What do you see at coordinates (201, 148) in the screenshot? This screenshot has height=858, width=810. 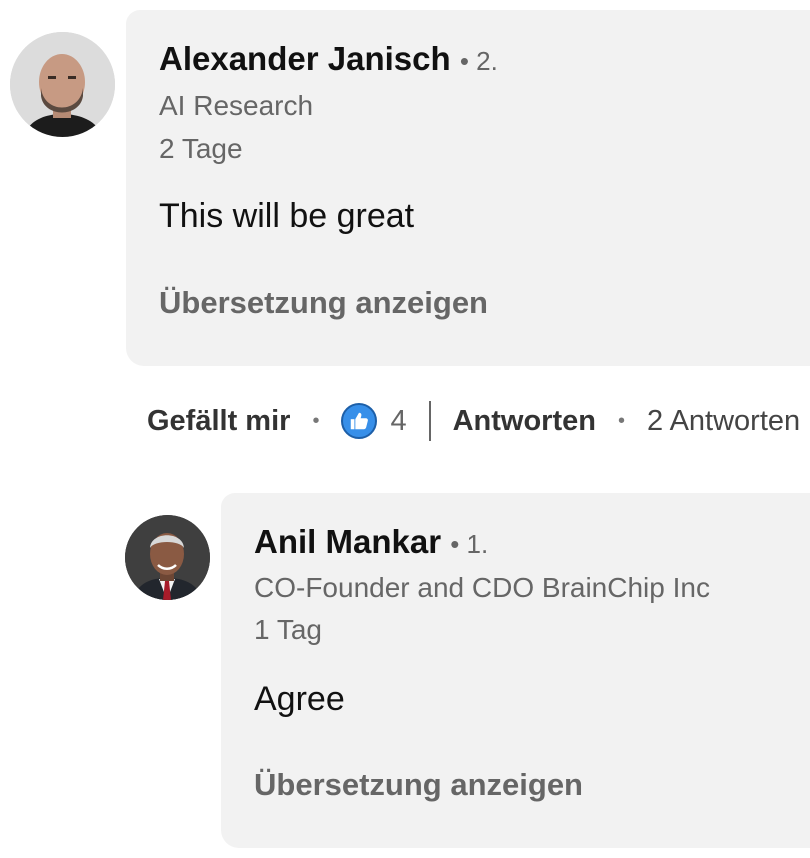 I see `comment-timestamp: 2 Tage` at bounding box center [201, 148].